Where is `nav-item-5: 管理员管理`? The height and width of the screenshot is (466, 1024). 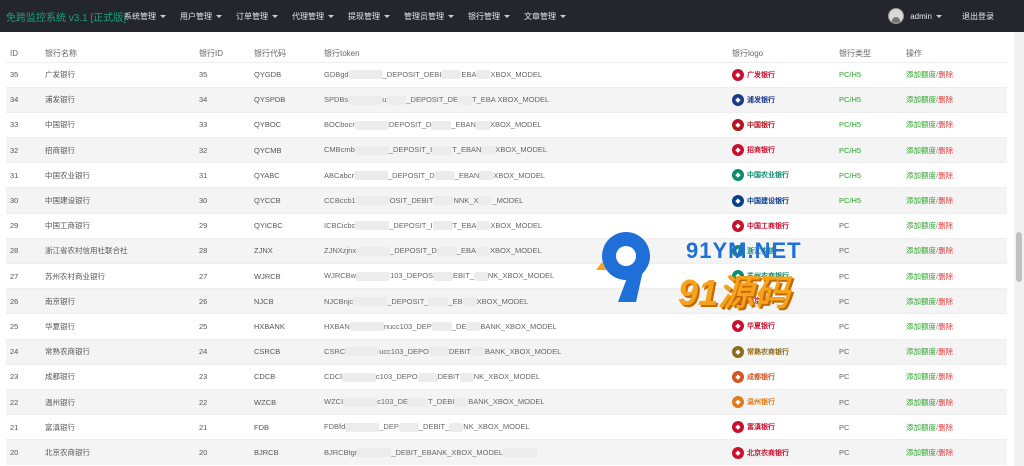
nav-item-5: 管理员管理 is located at coordinates (429, 16).